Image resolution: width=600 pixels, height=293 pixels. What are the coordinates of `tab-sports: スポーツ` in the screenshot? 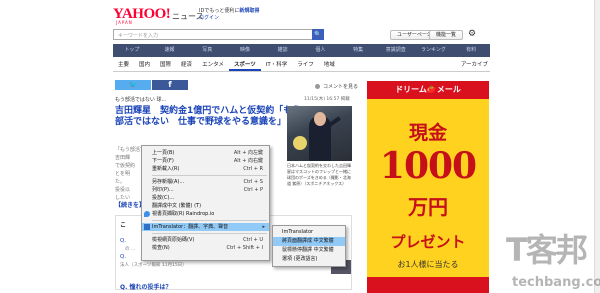 It's located at (244, 64).